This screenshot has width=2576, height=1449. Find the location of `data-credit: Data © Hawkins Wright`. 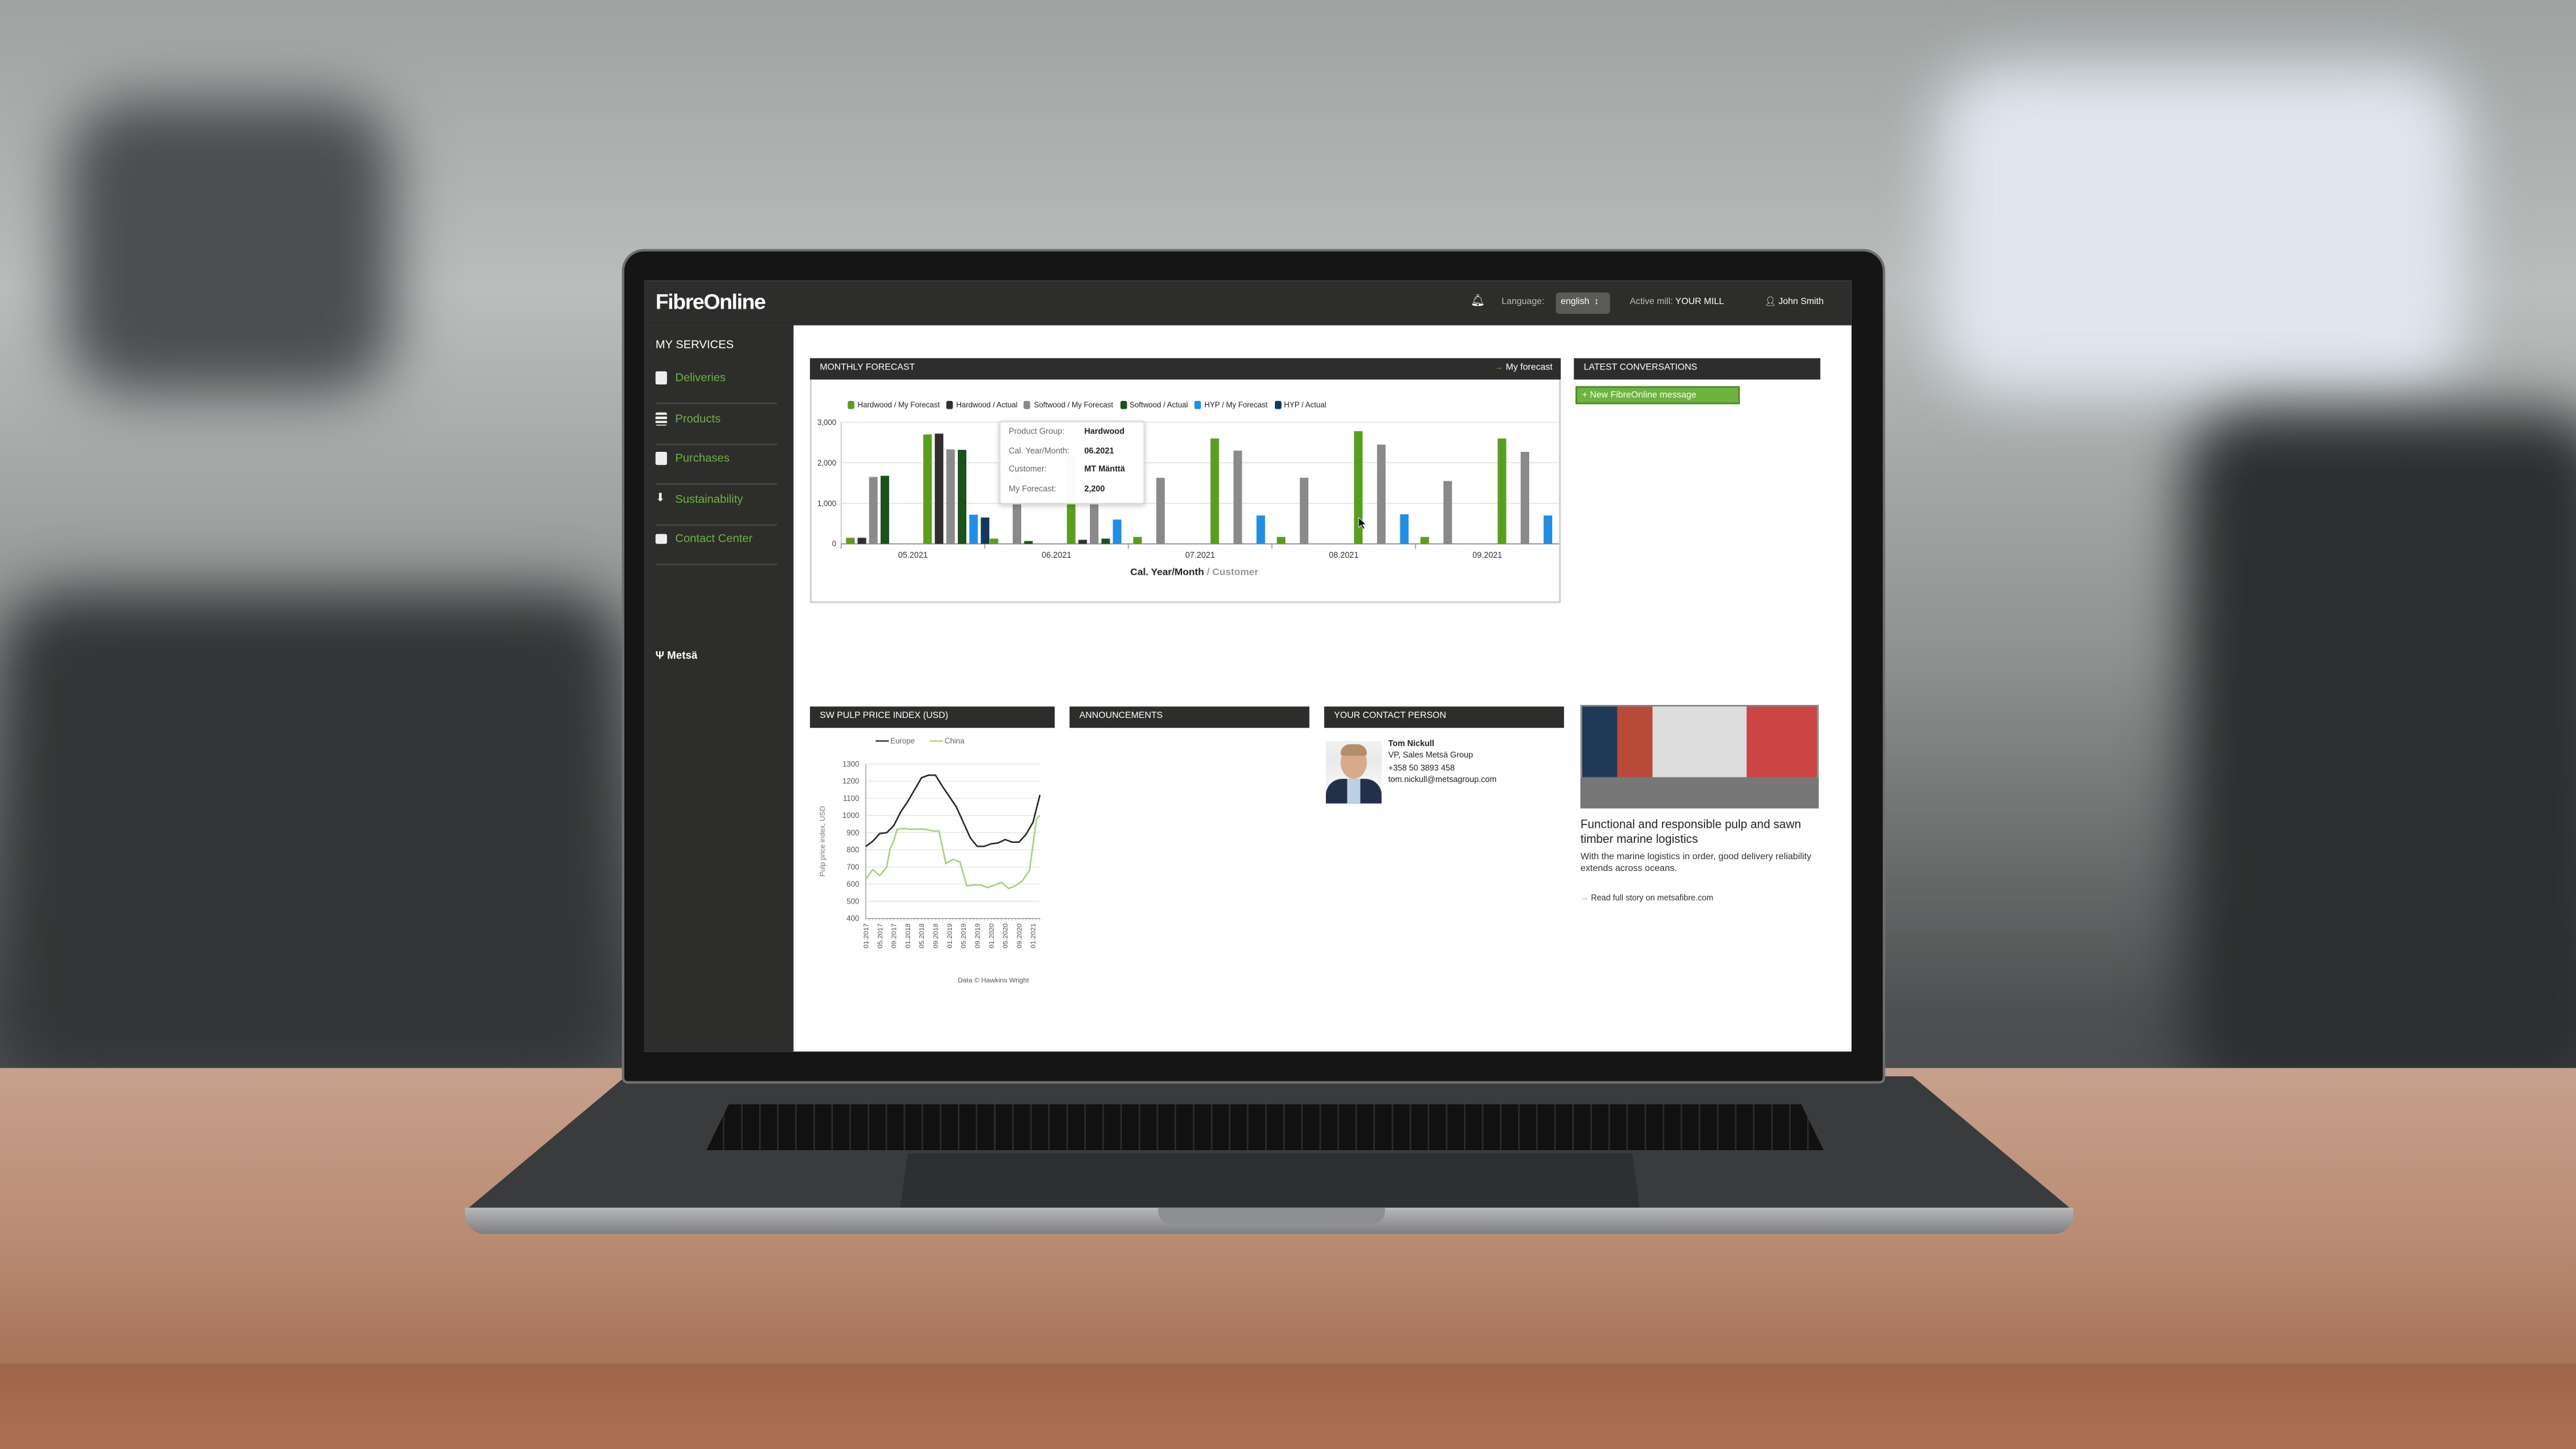

data-credit: Data © Hawkins Wright is located at coordinates (993, 980).